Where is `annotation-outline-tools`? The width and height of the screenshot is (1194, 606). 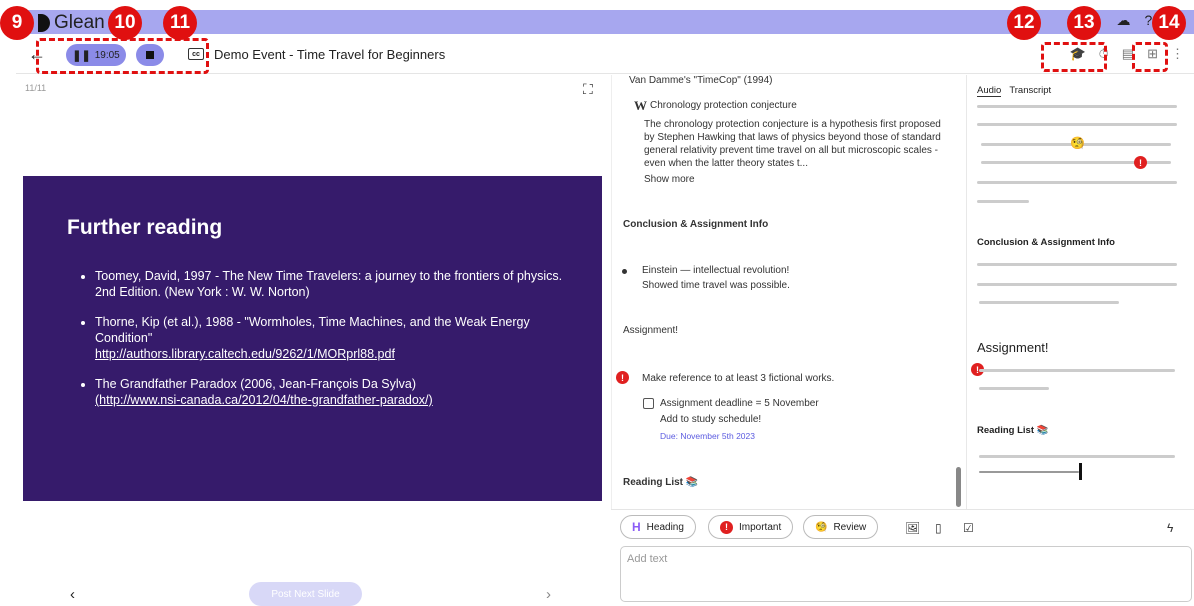 annotation-outline-tools is located at coordinates (1074, 57).